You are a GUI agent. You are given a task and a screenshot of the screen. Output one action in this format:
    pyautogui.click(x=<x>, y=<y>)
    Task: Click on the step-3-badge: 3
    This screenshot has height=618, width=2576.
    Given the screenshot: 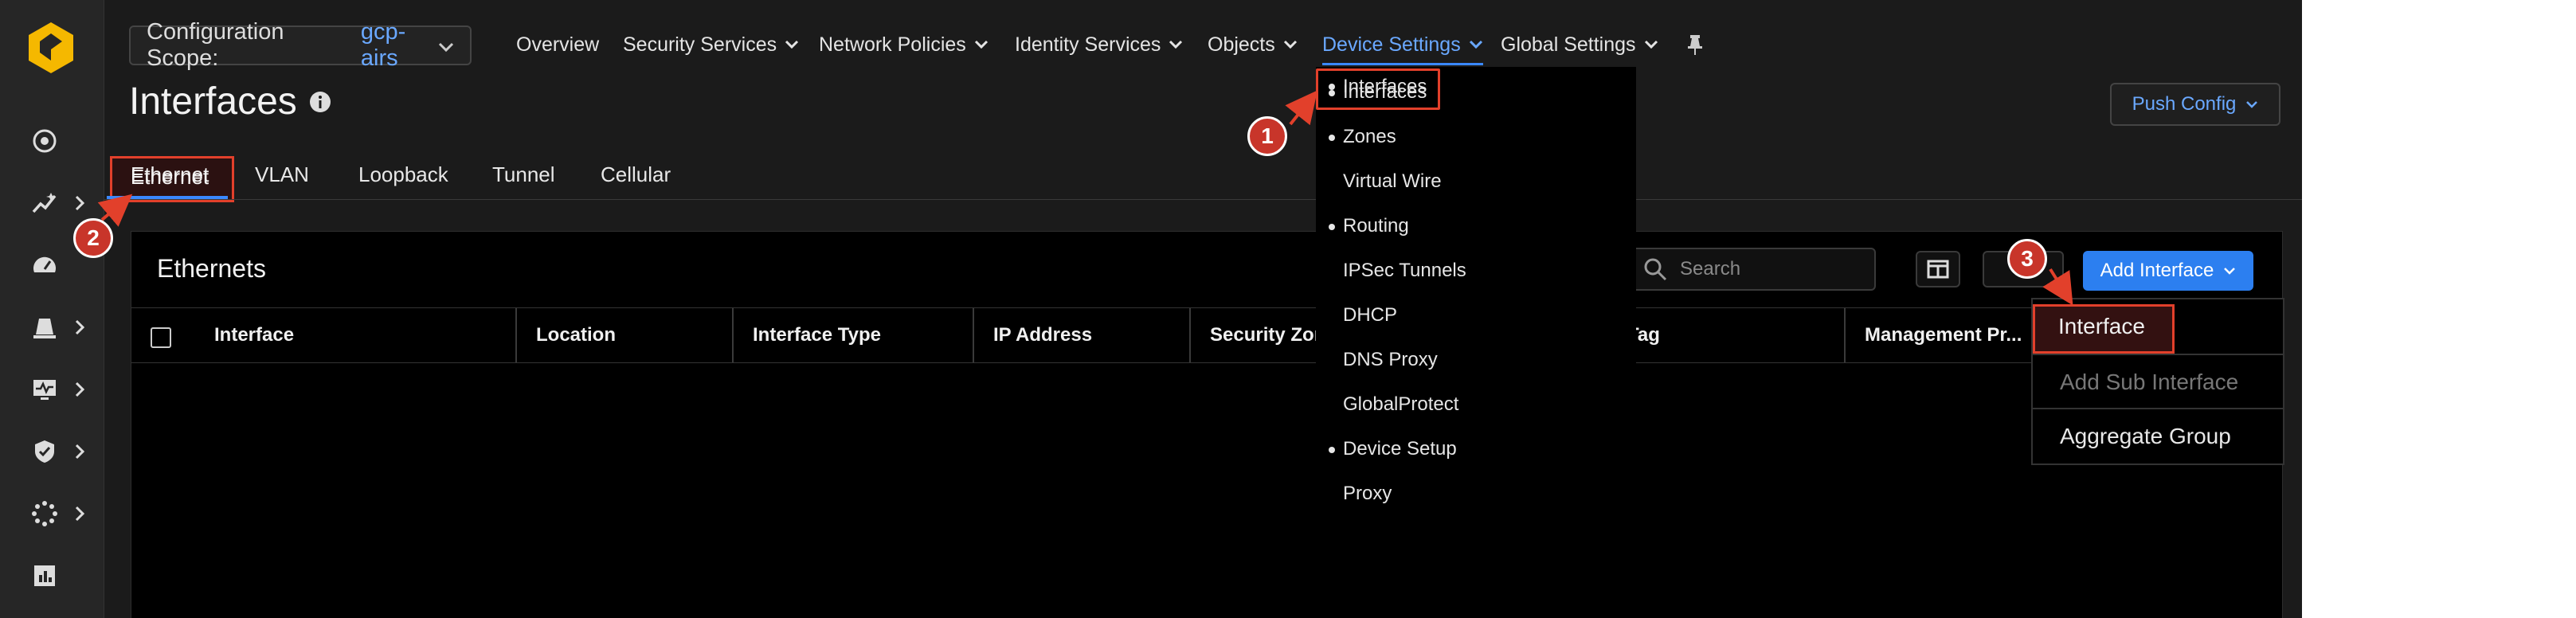 What is the action you would take?
    pyautogui.click(x=2027, y=259)
    